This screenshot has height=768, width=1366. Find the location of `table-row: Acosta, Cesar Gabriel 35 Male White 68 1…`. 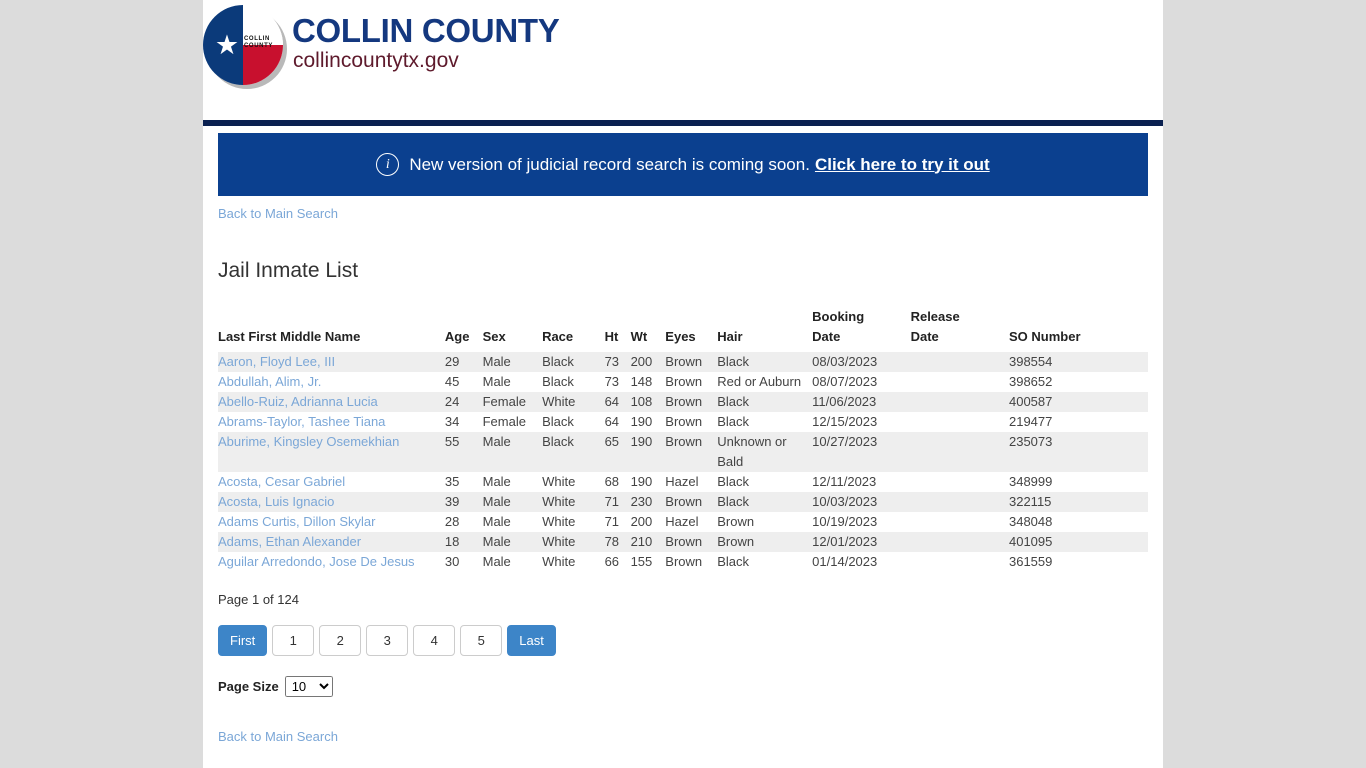

table-row: Acosta, Cesar Gabriel 35 Male White 68 1… is located at coordinates (683, 482).